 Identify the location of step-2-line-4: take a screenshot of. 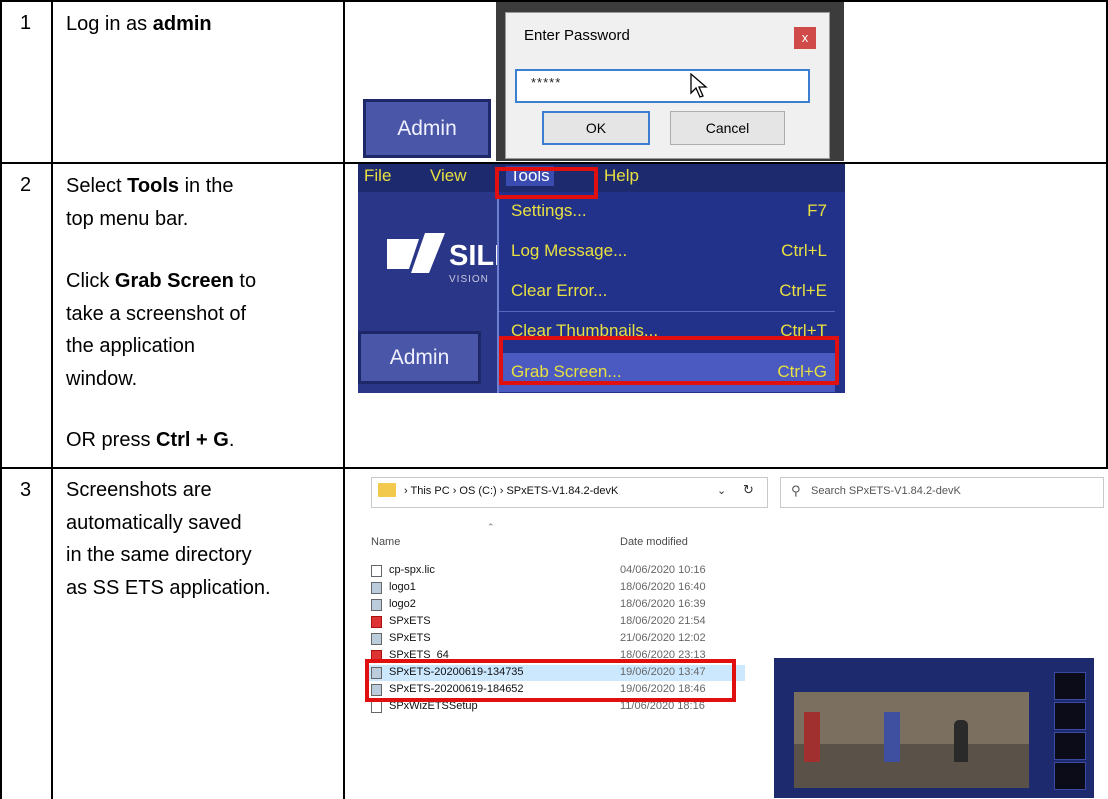
(156, 313).